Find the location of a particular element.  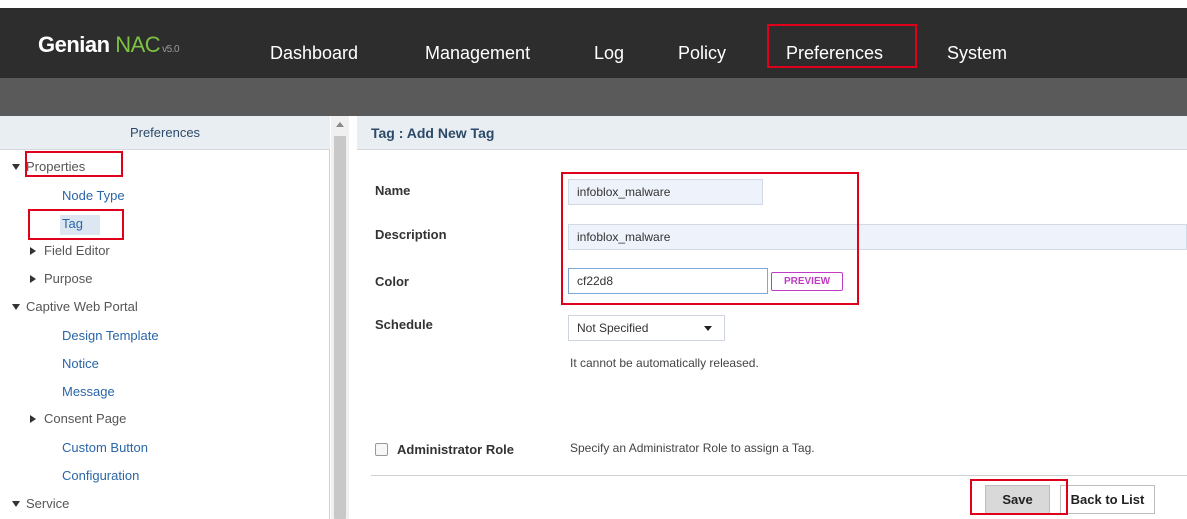

scrollbar-thumb is located at coordinates (340, 327).